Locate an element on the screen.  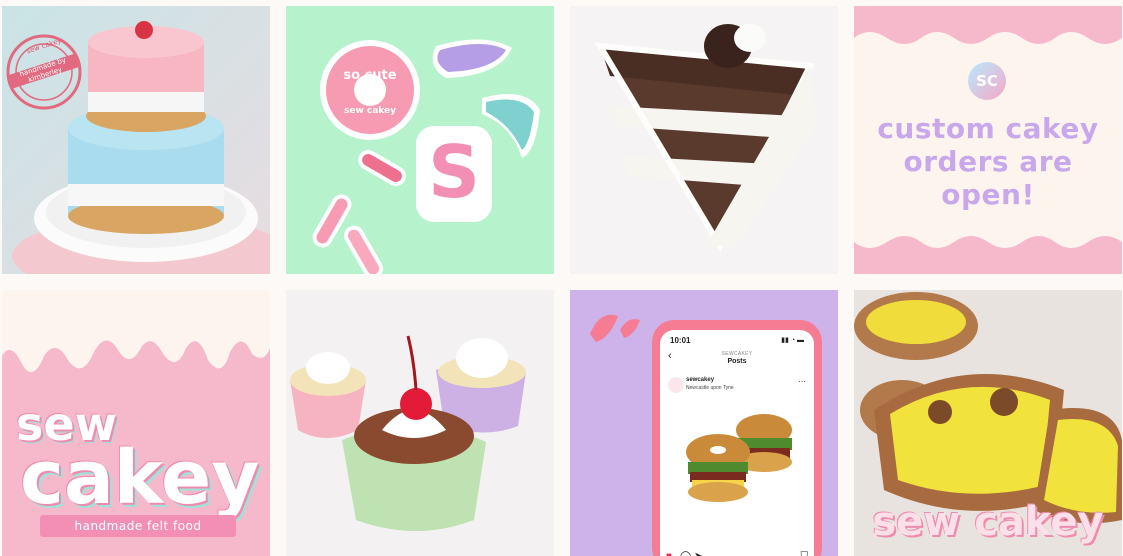
watermark-text: sew cakey is located at coordinates (988, 522).